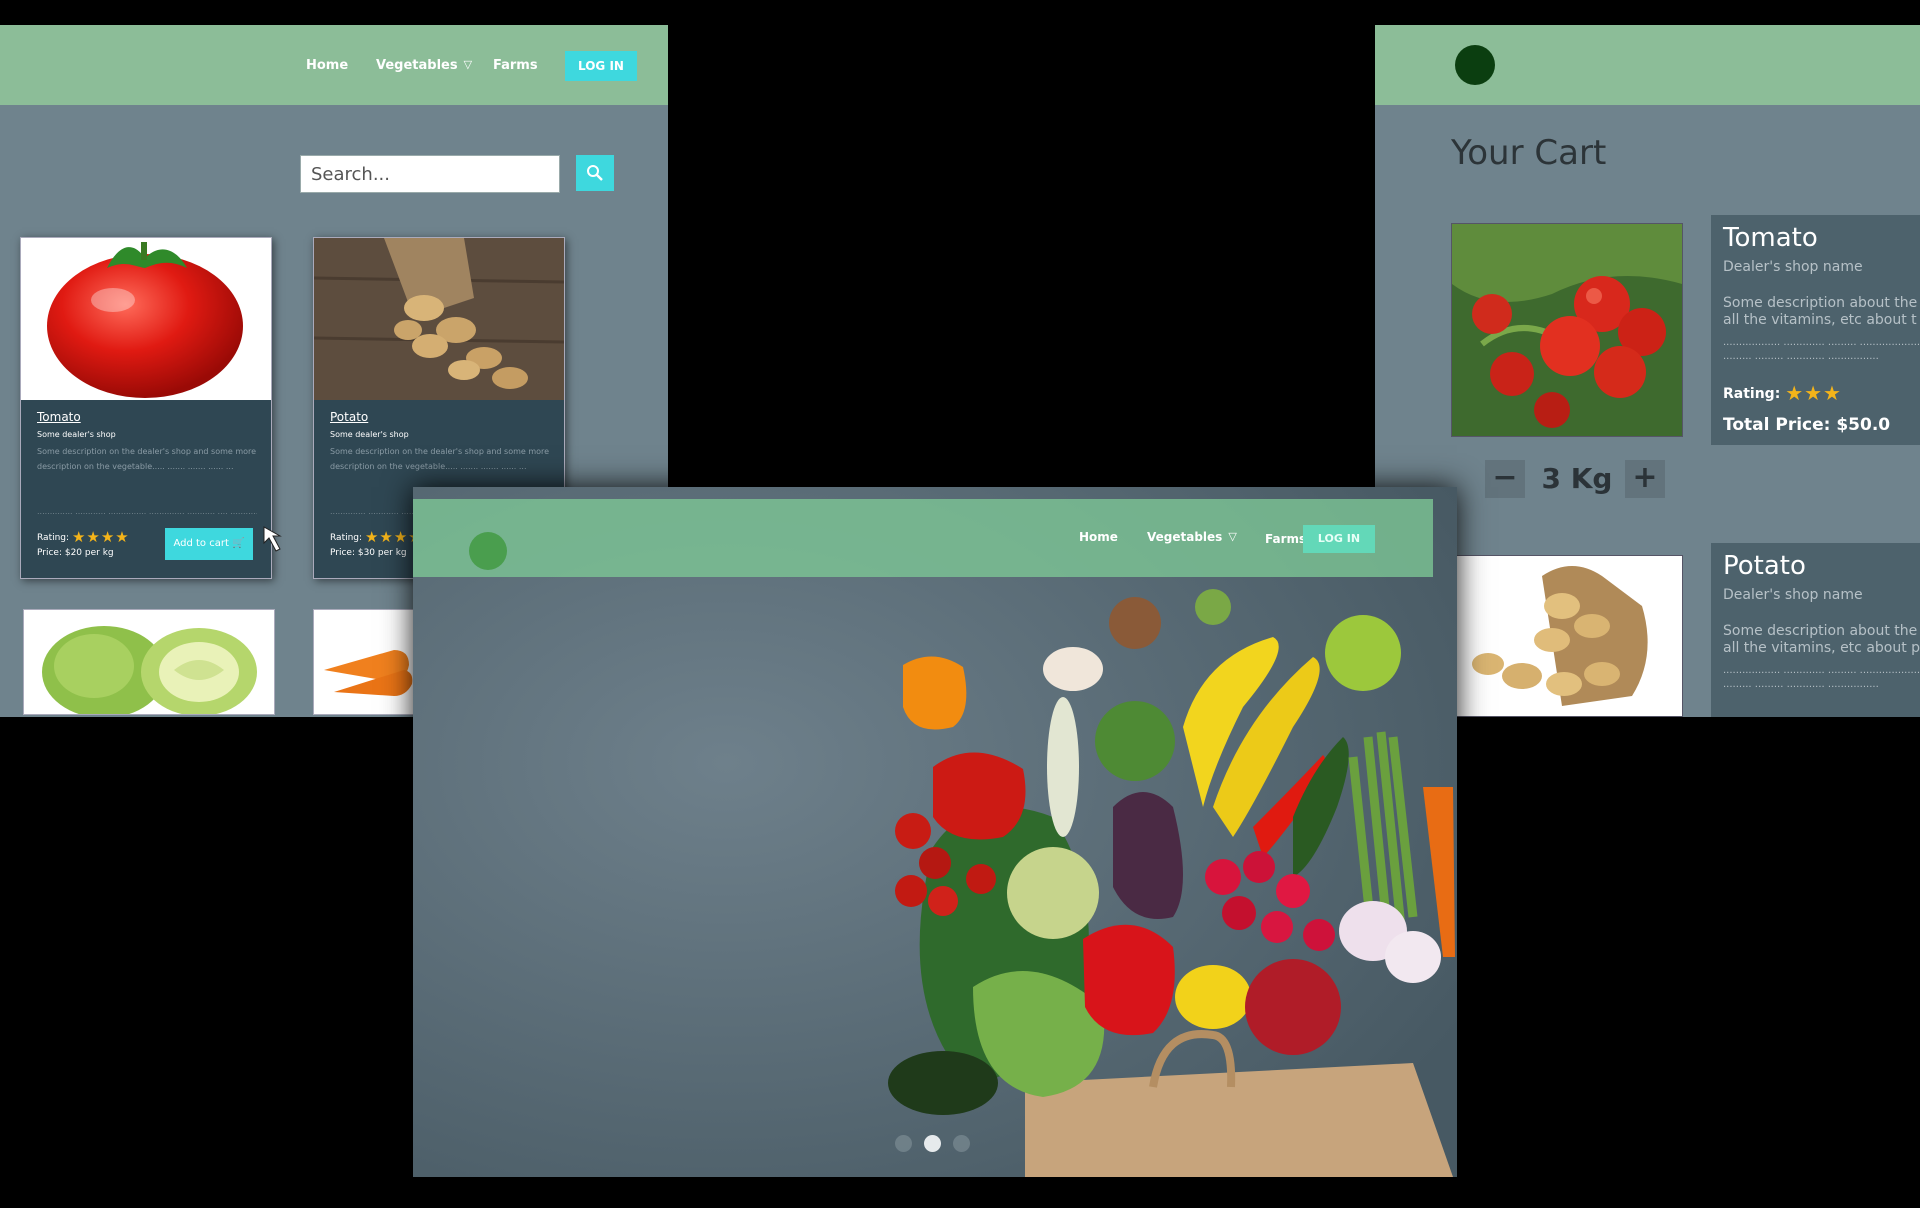  What do you see at coordinates (100, 537) in the screenshot?
I see `star-icons: ★★★★` at bounding box center [100, 537].